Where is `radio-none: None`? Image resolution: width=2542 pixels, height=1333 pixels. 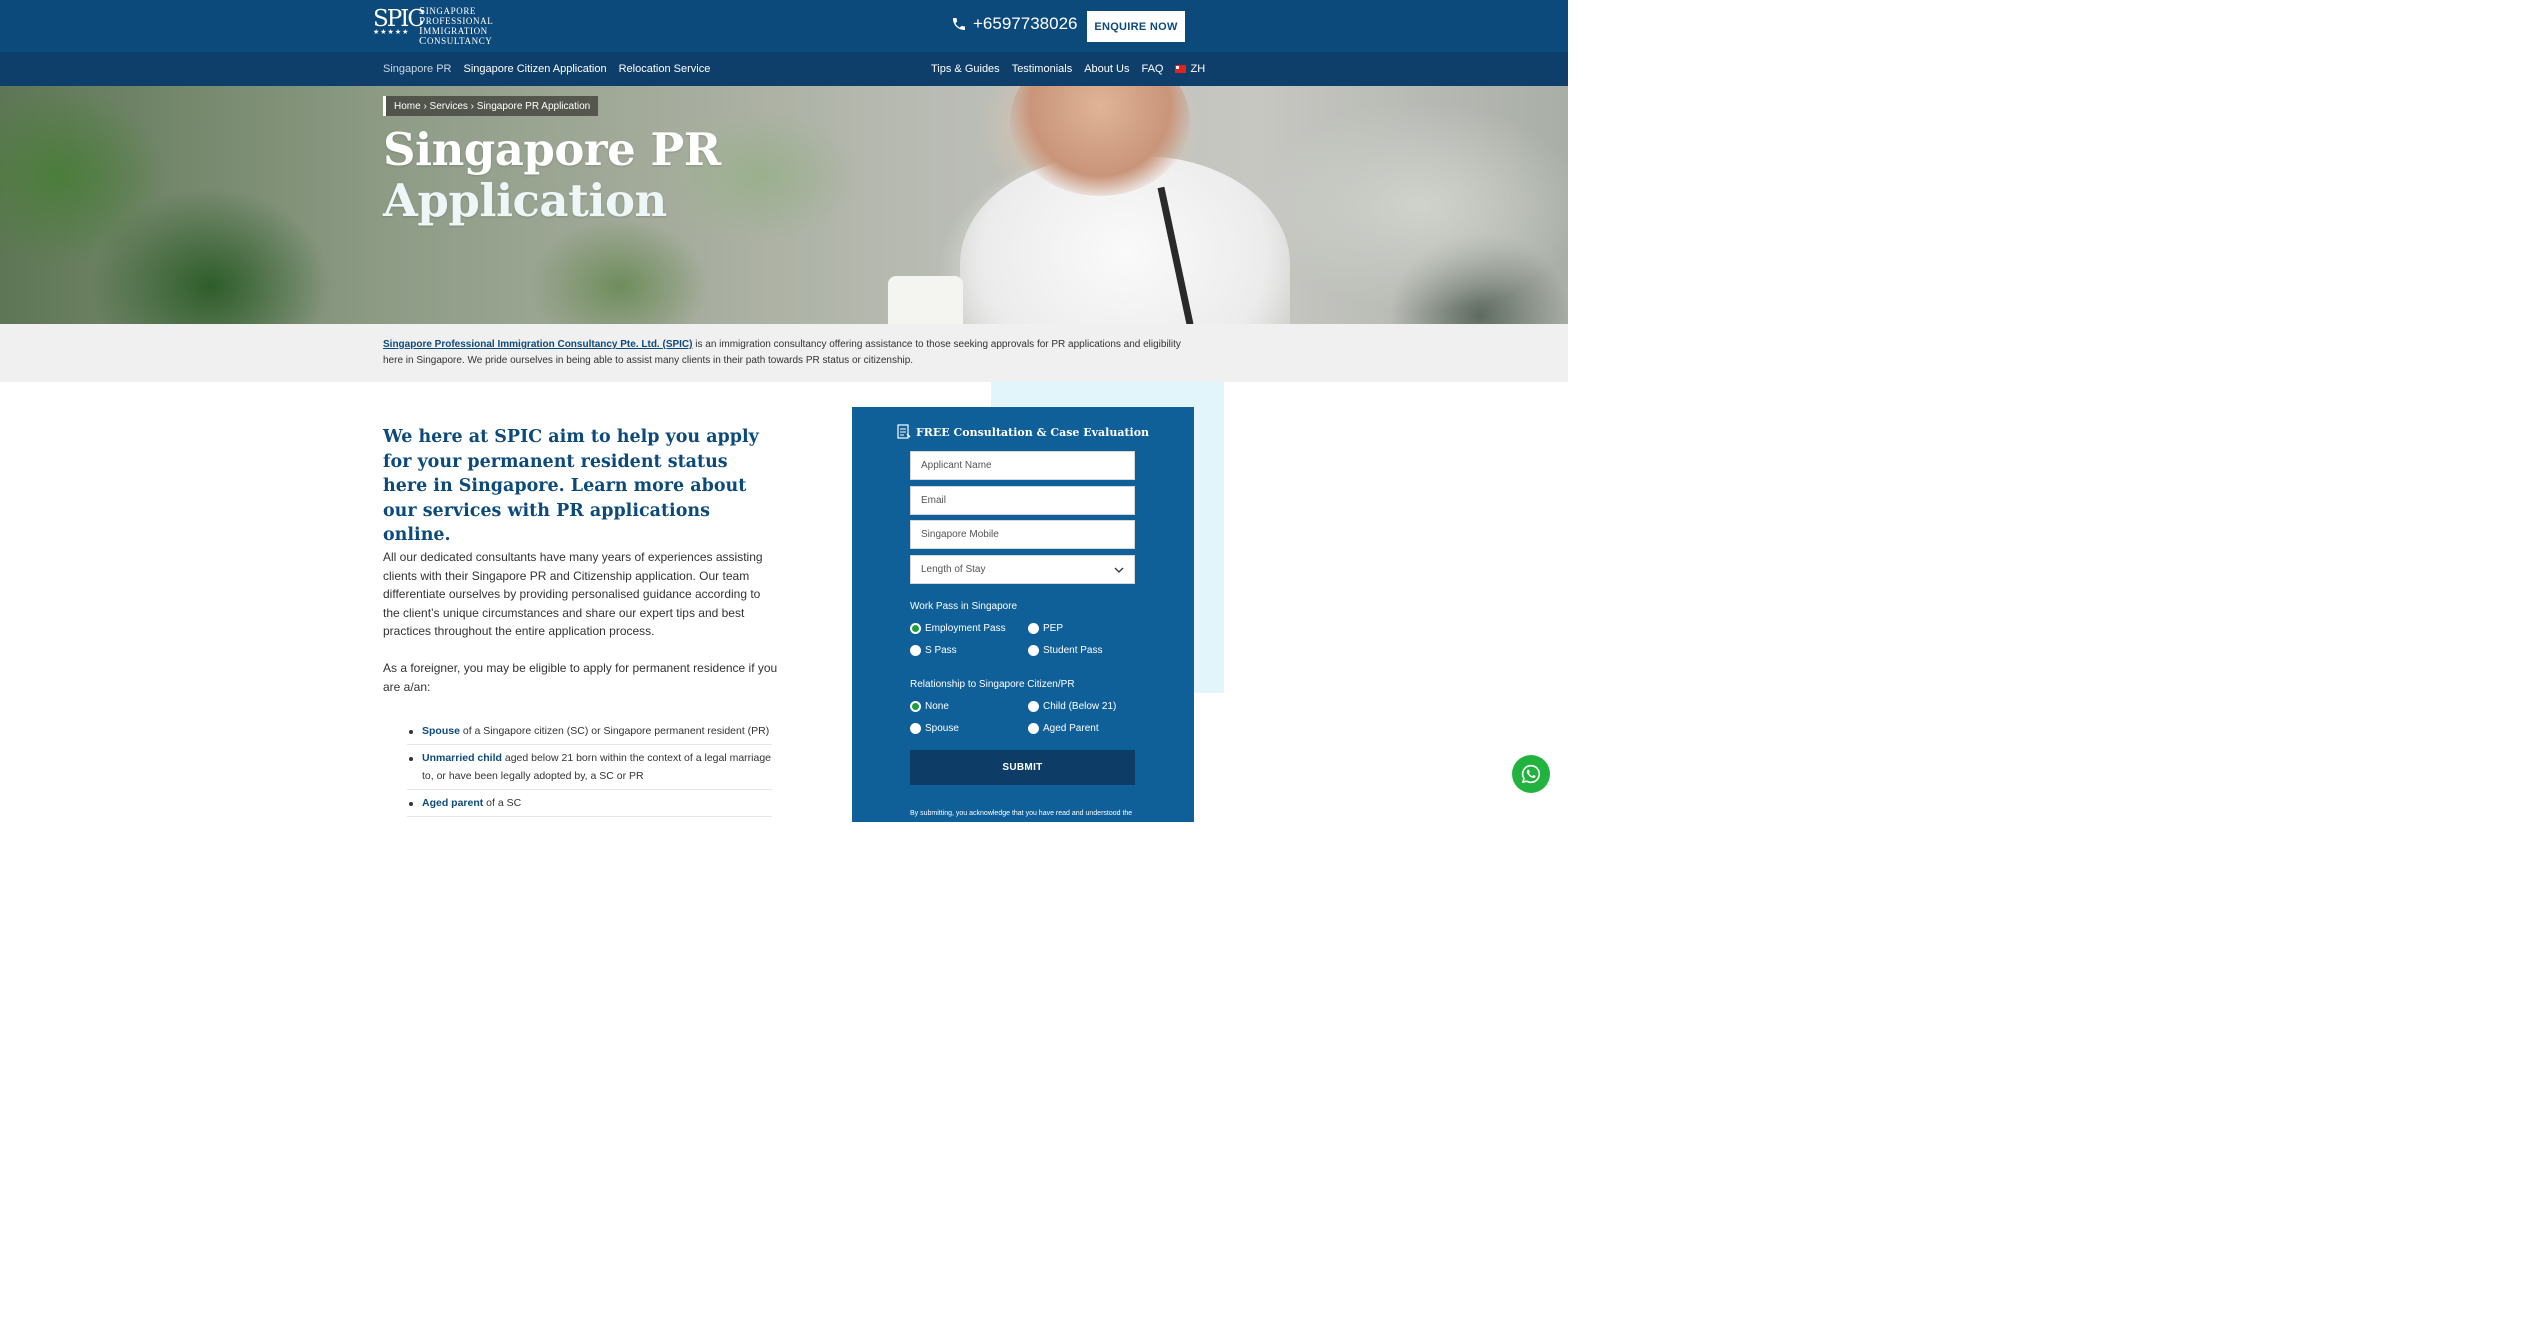 radio-none: None is located at coordinates (929, 706).